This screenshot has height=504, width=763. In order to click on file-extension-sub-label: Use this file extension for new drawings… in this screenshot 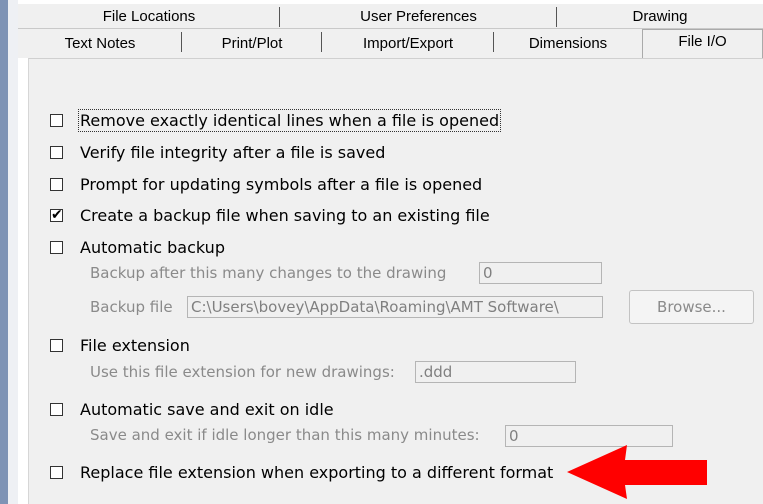, I will do `click(242, 372)`.